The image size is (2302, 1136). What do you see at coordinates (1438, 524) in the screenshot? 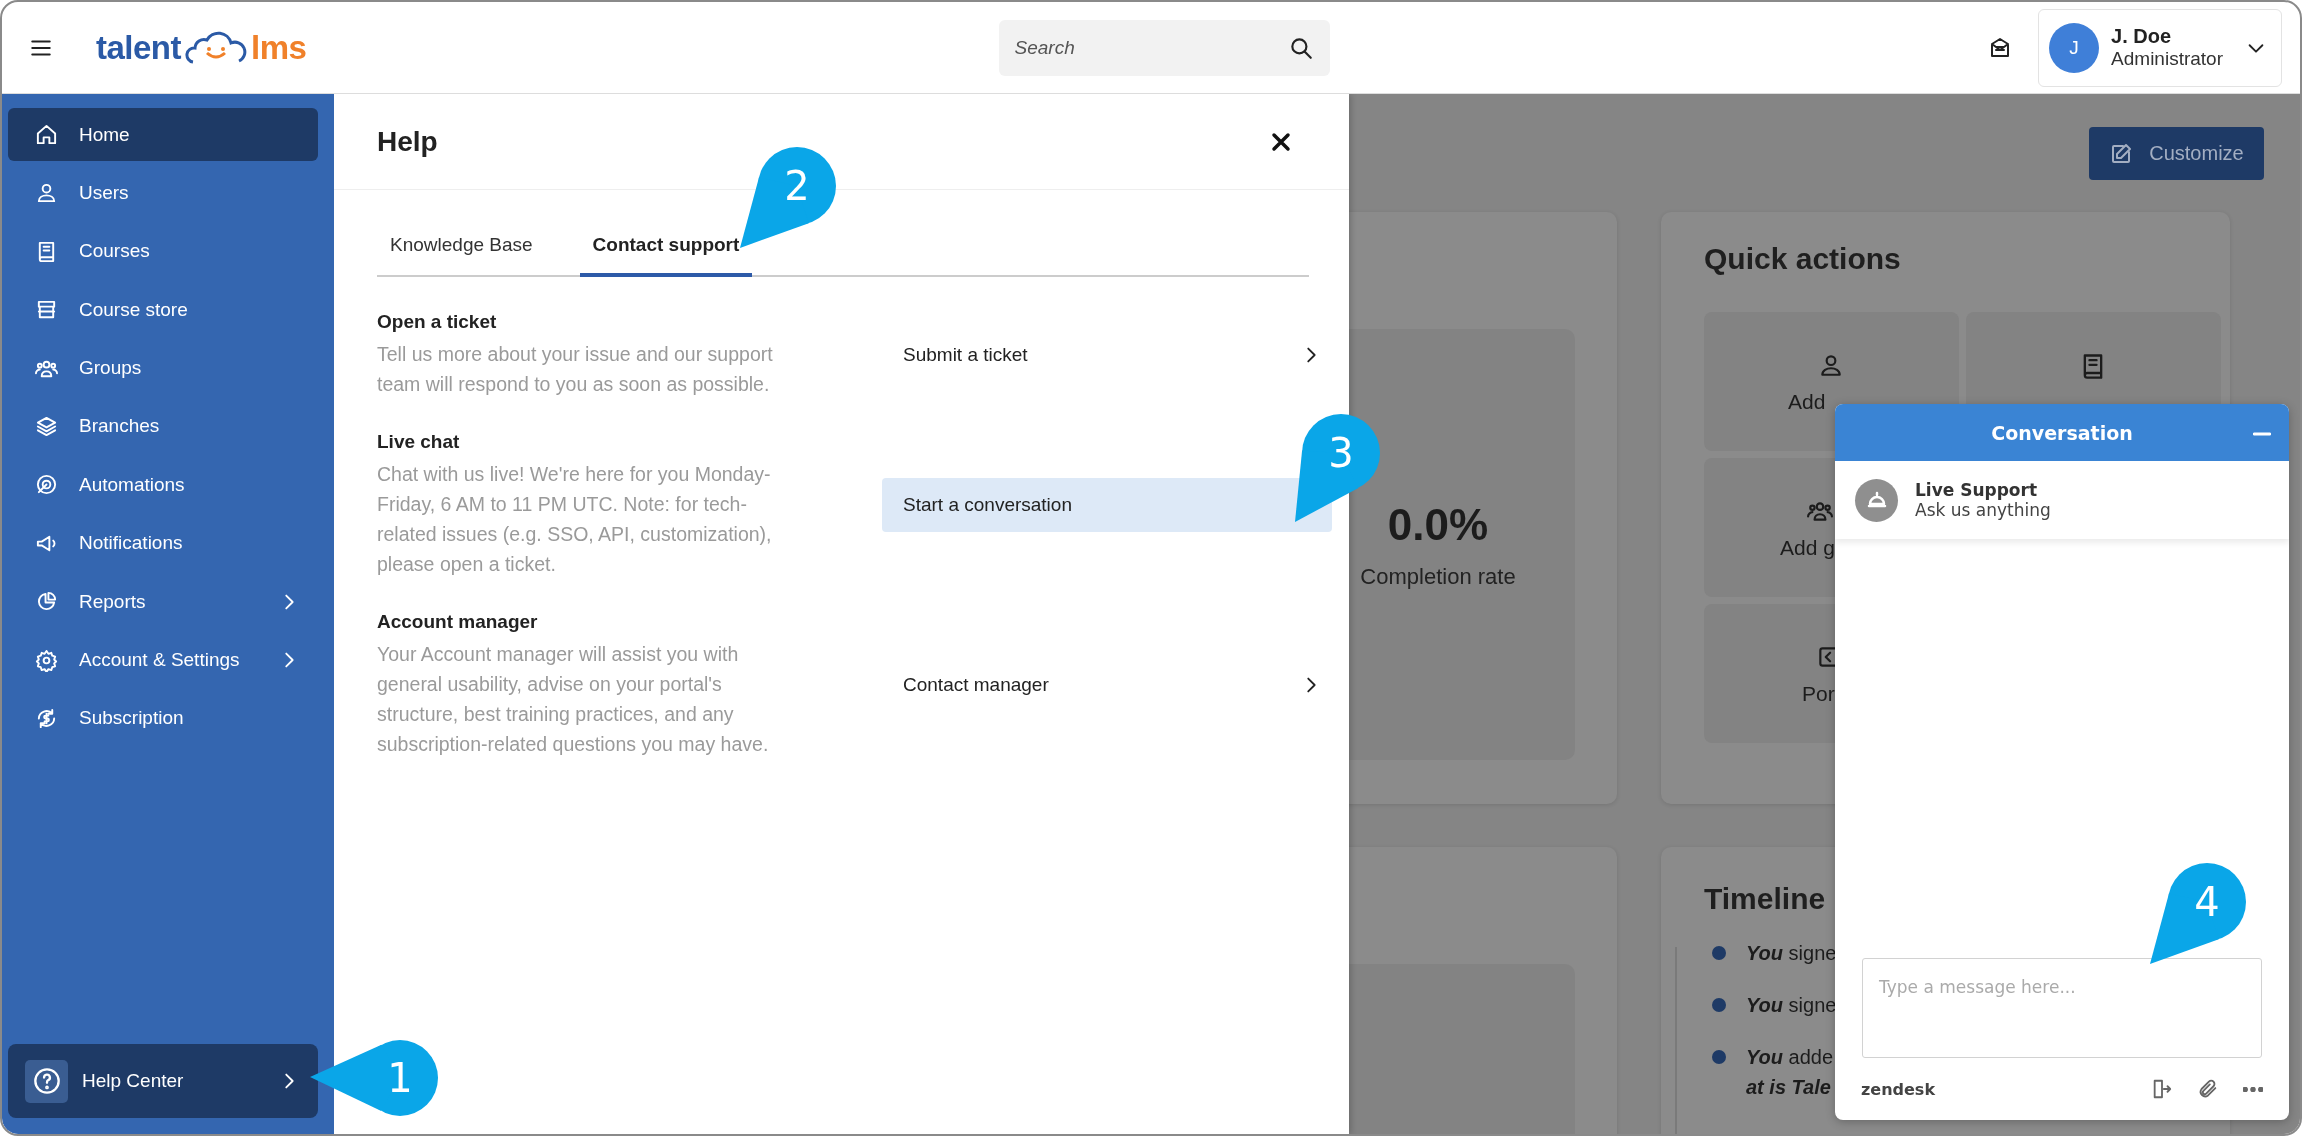
I see `stat-value: 0.0%` at bounding box center [1438, 524].